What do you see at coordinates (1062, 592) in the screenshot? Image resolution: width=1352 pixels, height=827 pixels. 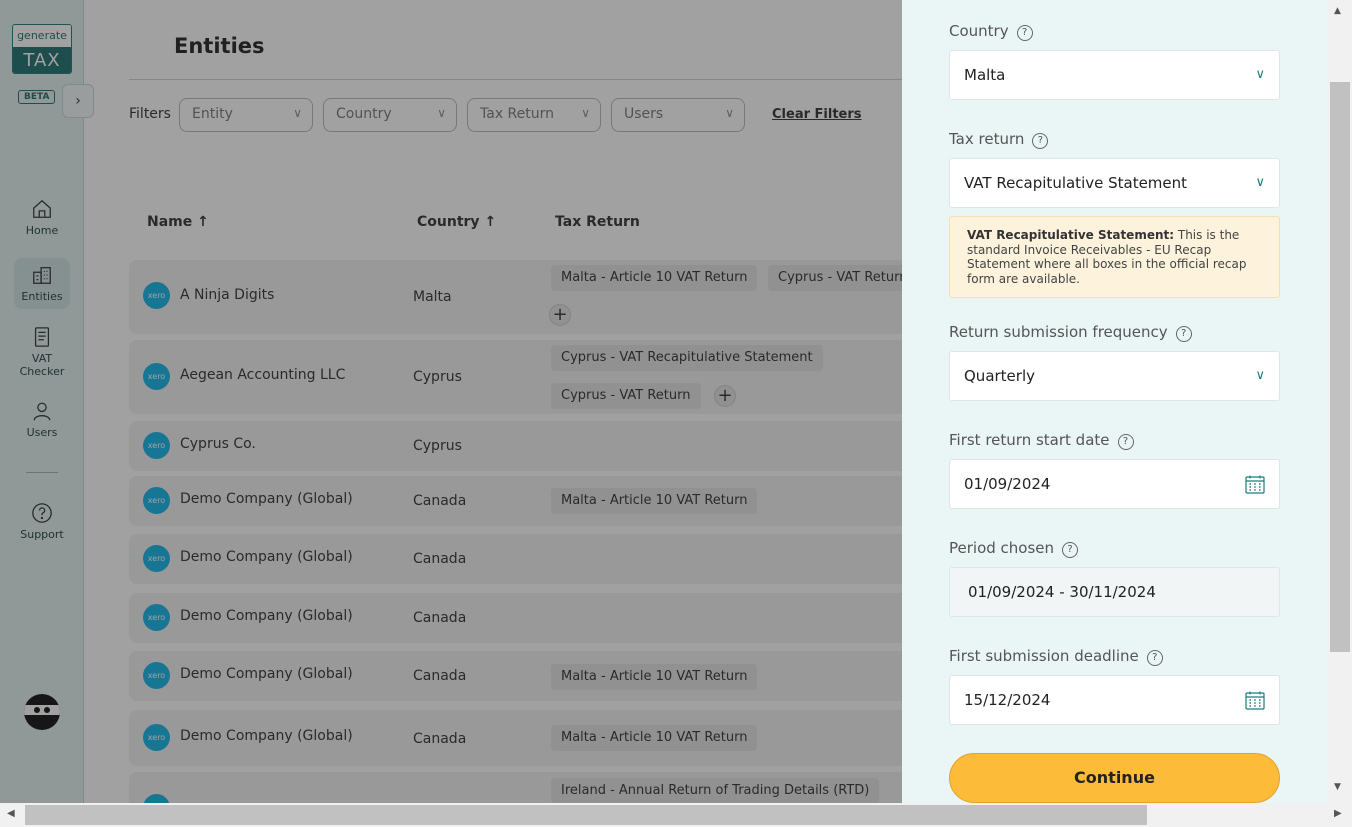 I see `period-value: 01/09/2024 - 30/11/2024` at bounding box center [1062, 592].